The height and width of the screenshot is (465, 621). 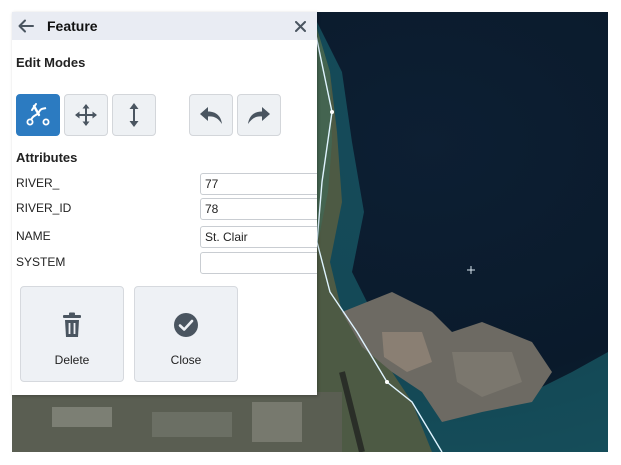 I want to click on arrow-left-icon, so click(x=26, y=26).